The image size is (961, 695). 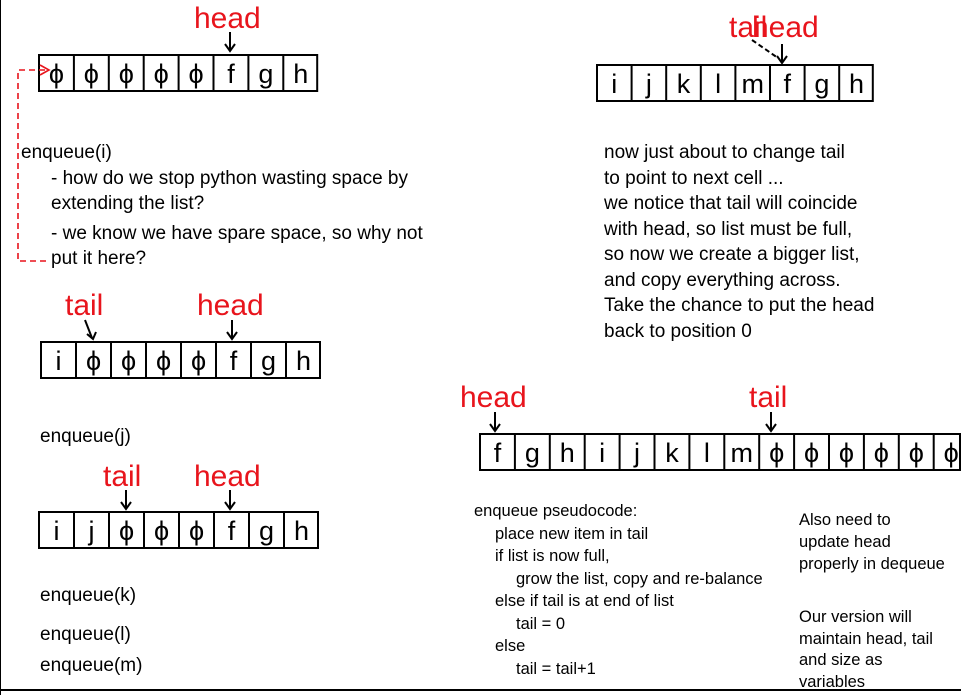 What do you see at coordinates (122, 476) in the screenshot?
I see `tail-label-3: tail` at bounding box center [122, 476].